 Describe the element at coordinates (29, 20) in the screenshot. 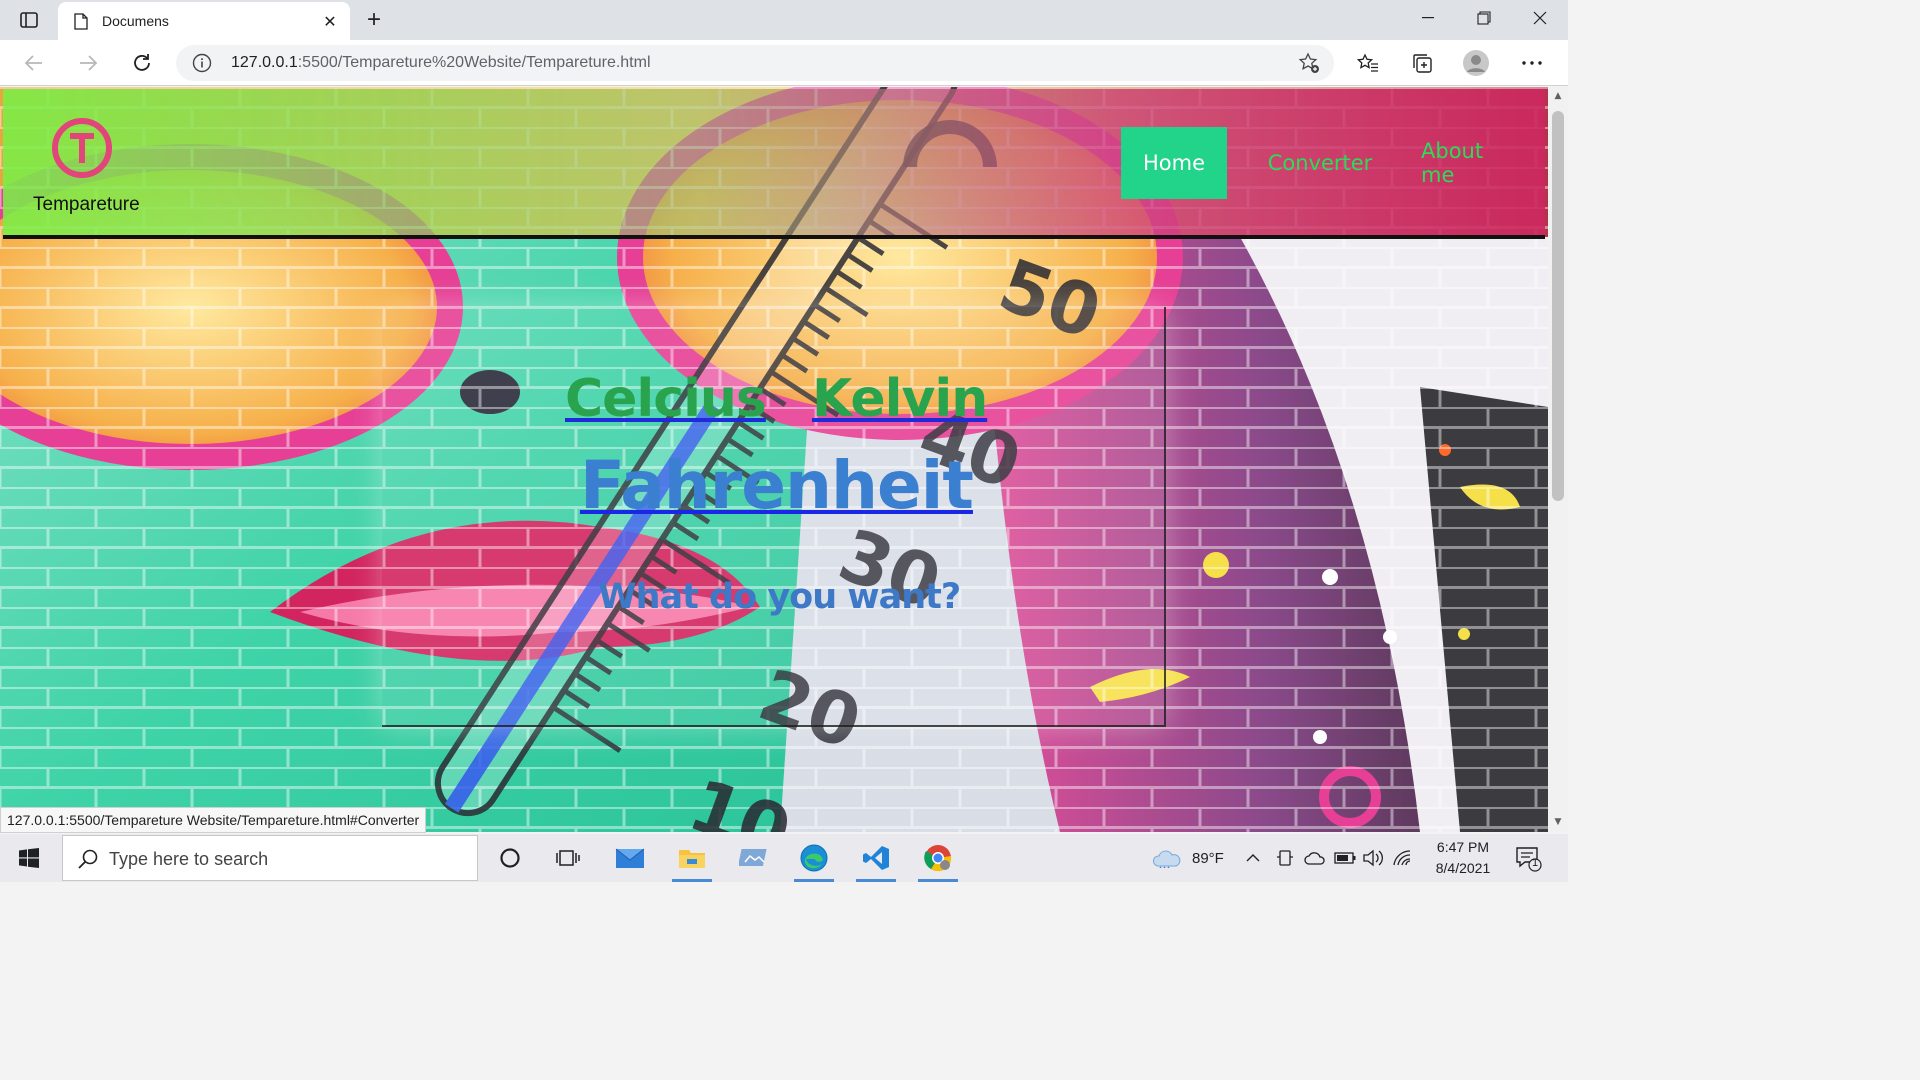

I see `tab-actions-icon` at that location.